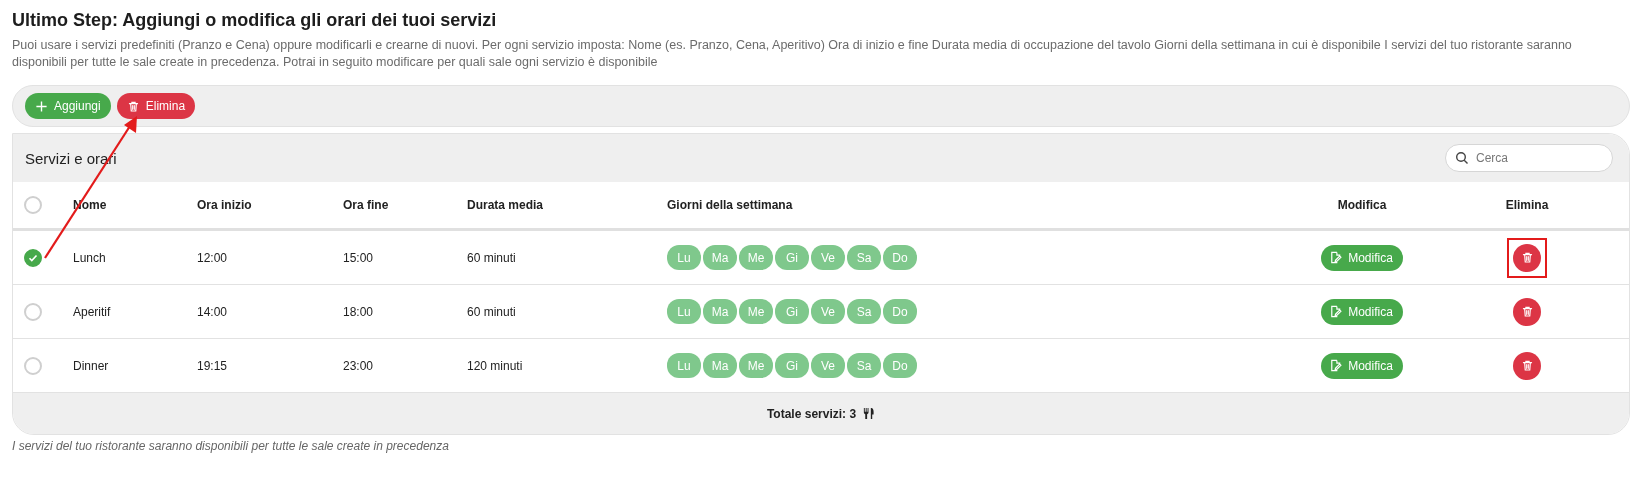 The image size is (1645, 494). Describe the element at coordinates (1362, 205) in the screenshot. I see `column-header: Modifica` at that location.